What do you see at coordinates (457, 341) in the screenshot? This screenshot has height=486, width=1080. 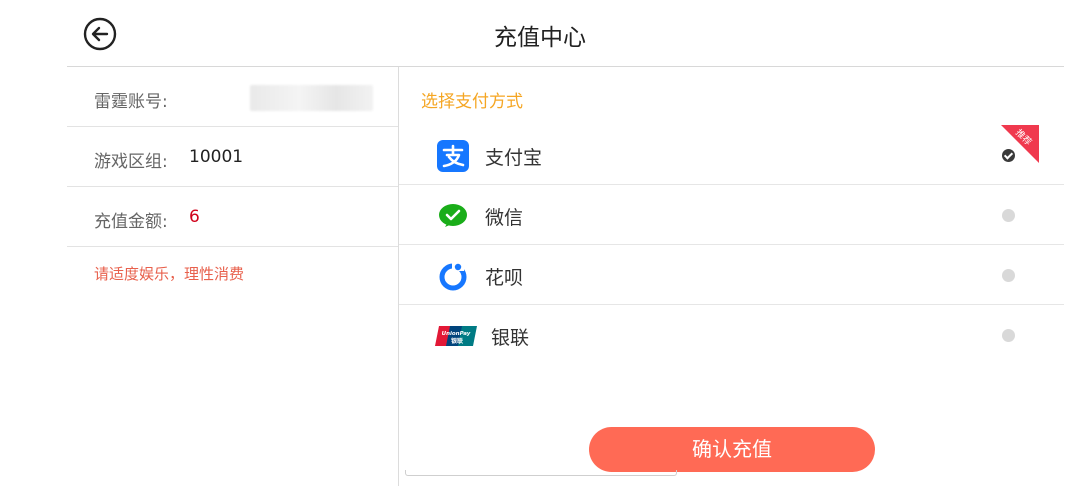 I see `svg-text: 银联` at bounding box center [457, 341].